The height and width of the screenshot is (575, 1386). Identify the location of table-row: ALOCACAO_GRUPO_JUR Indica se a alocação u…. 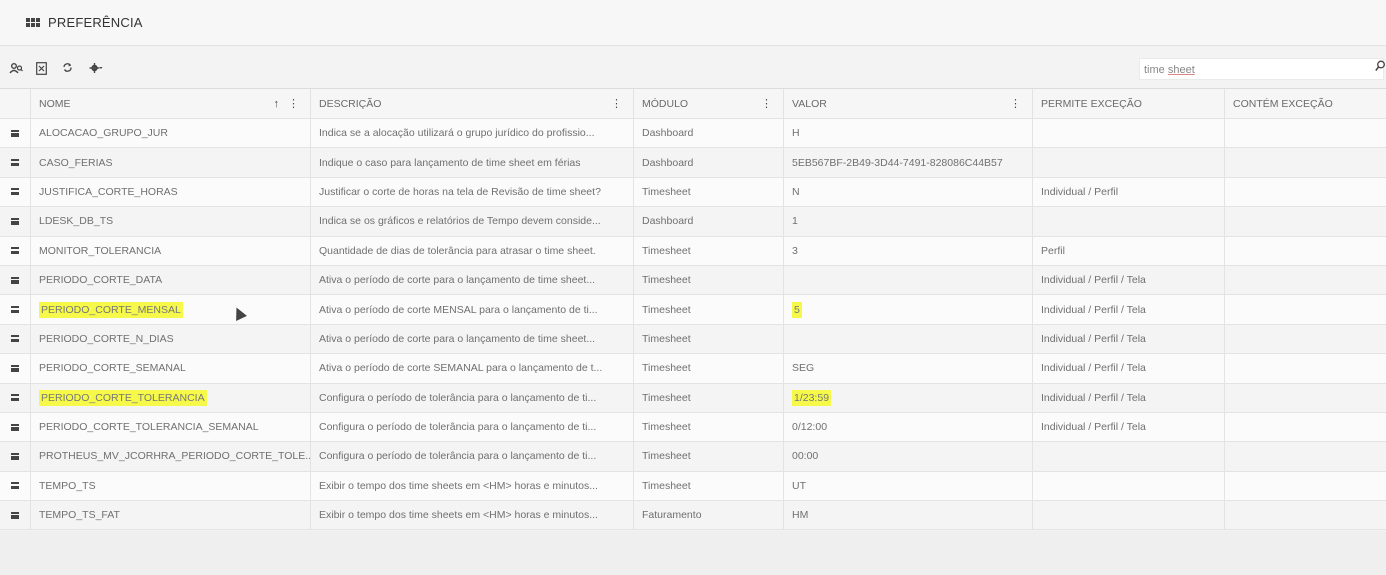
(693, 134).